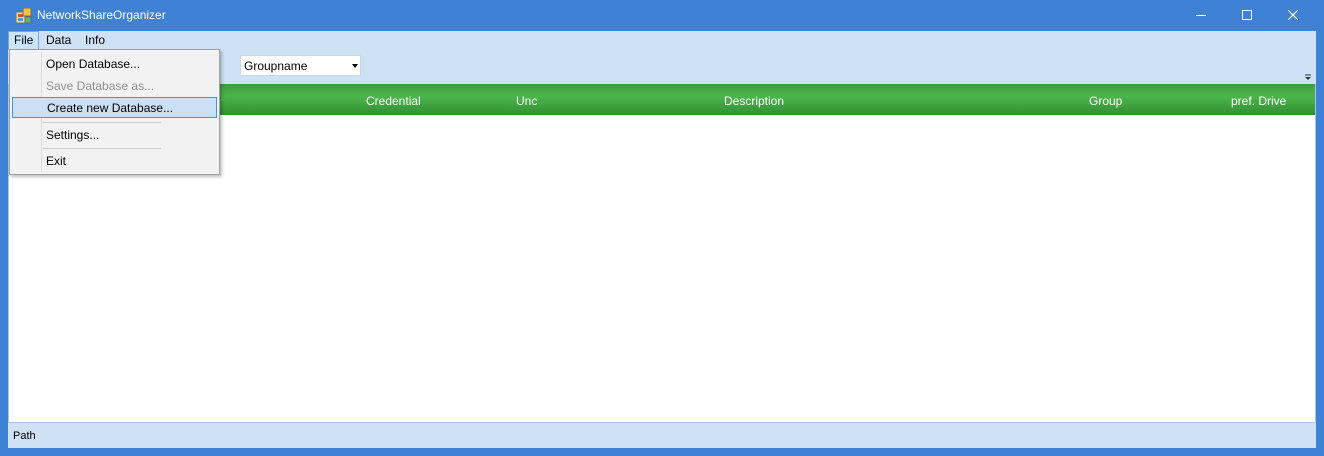  What do you see at coordinates (1308, 77) in the screenshot?
I see `toolbar-overflow-icon` at bounding box center [1308, 77].